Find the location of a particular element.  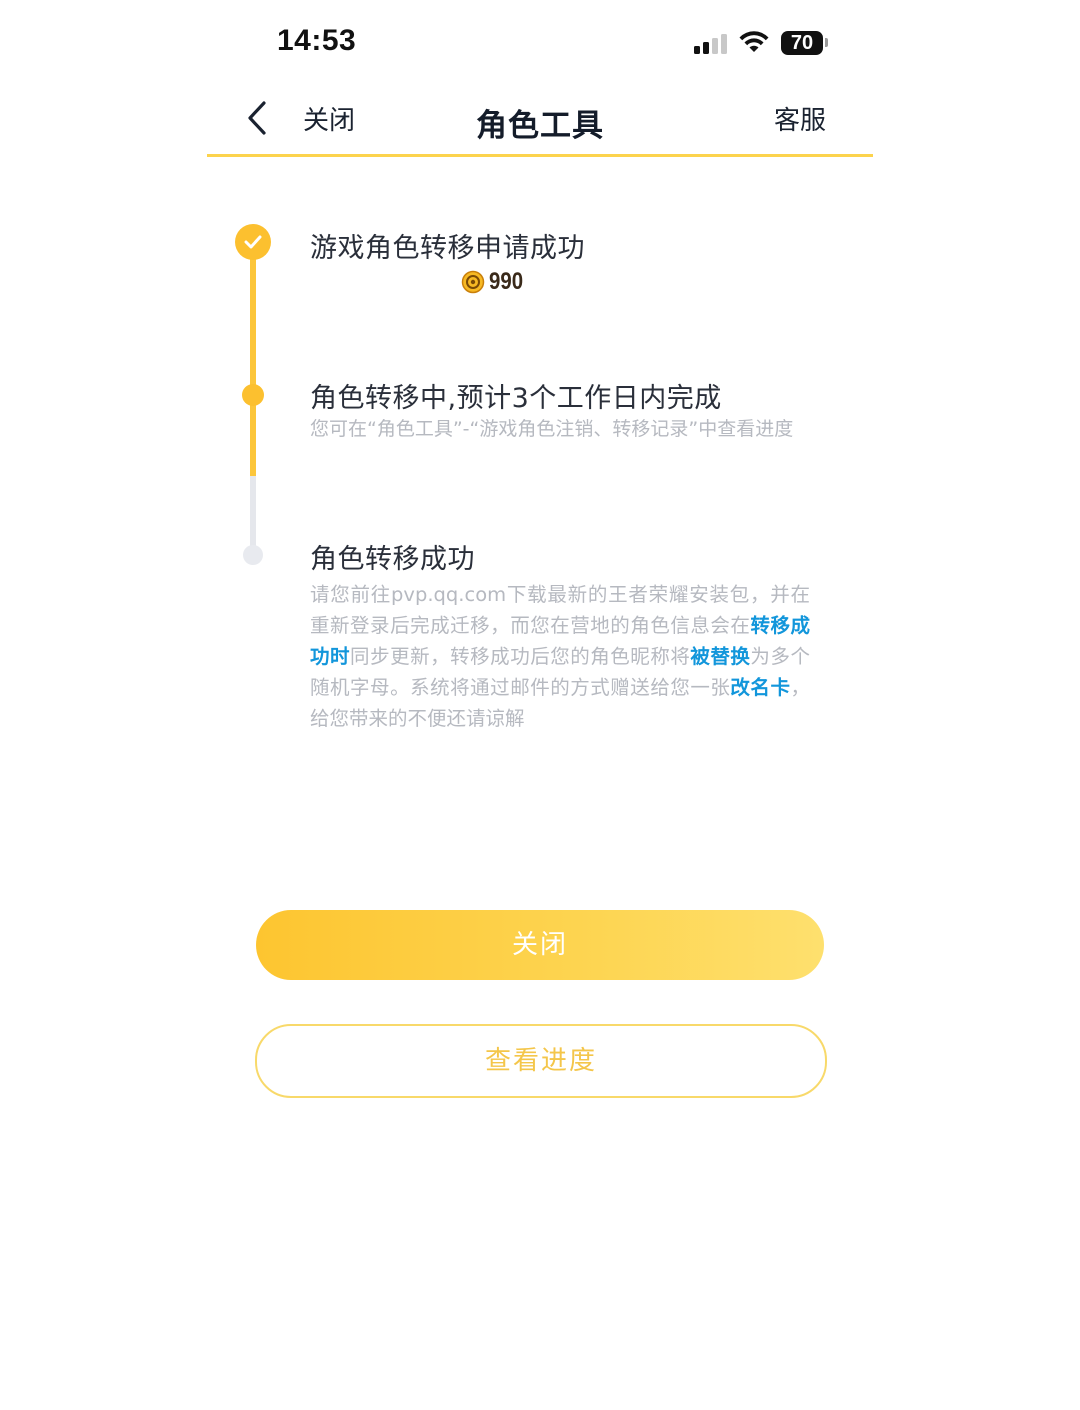

customer-service-button: 客服 is located at coordinates (800, 118).